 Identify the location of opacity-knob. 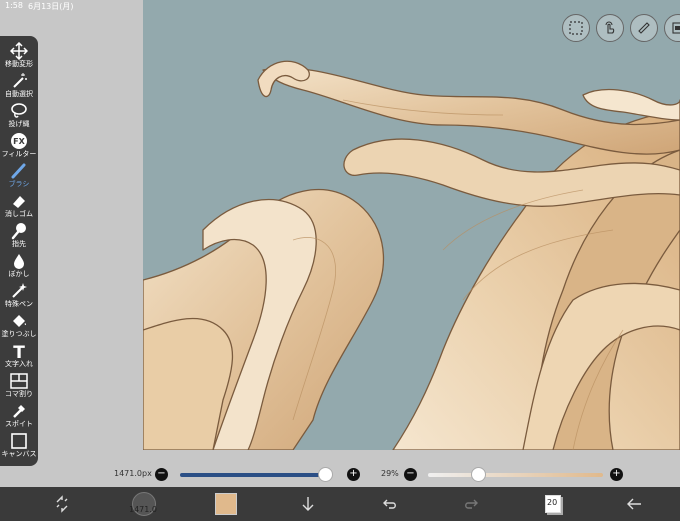
(479, 474).